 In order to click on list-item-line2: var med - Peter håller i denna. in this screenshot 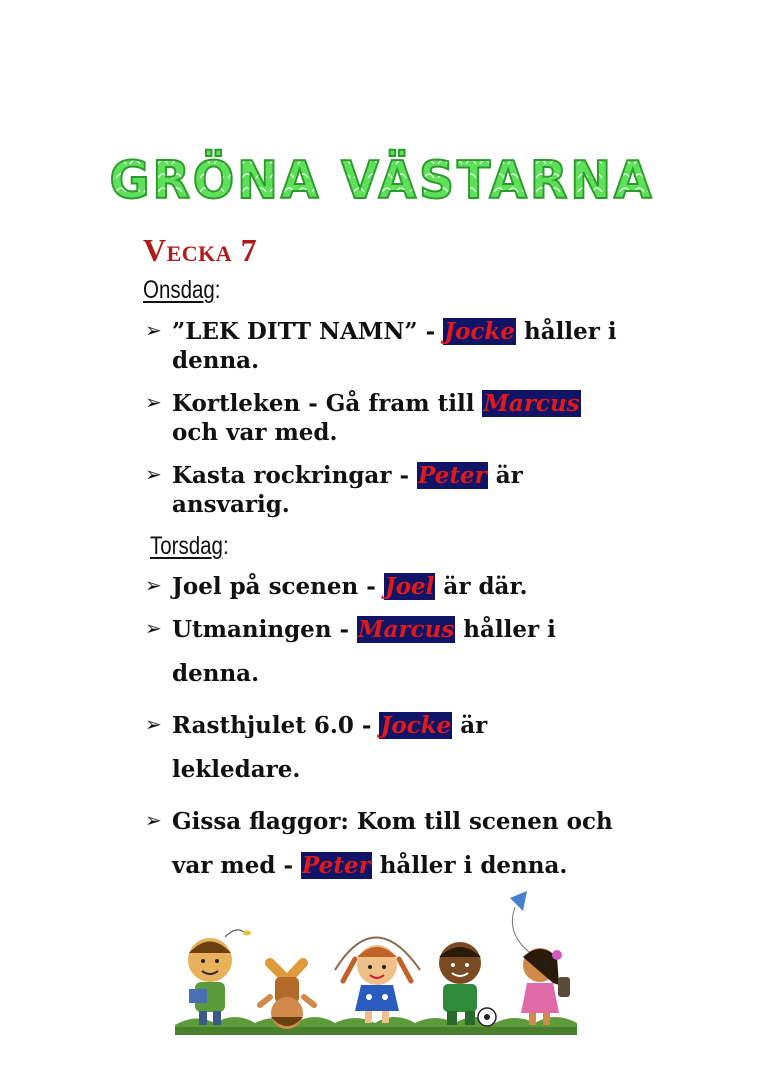, I will do `click(370, 865)`.